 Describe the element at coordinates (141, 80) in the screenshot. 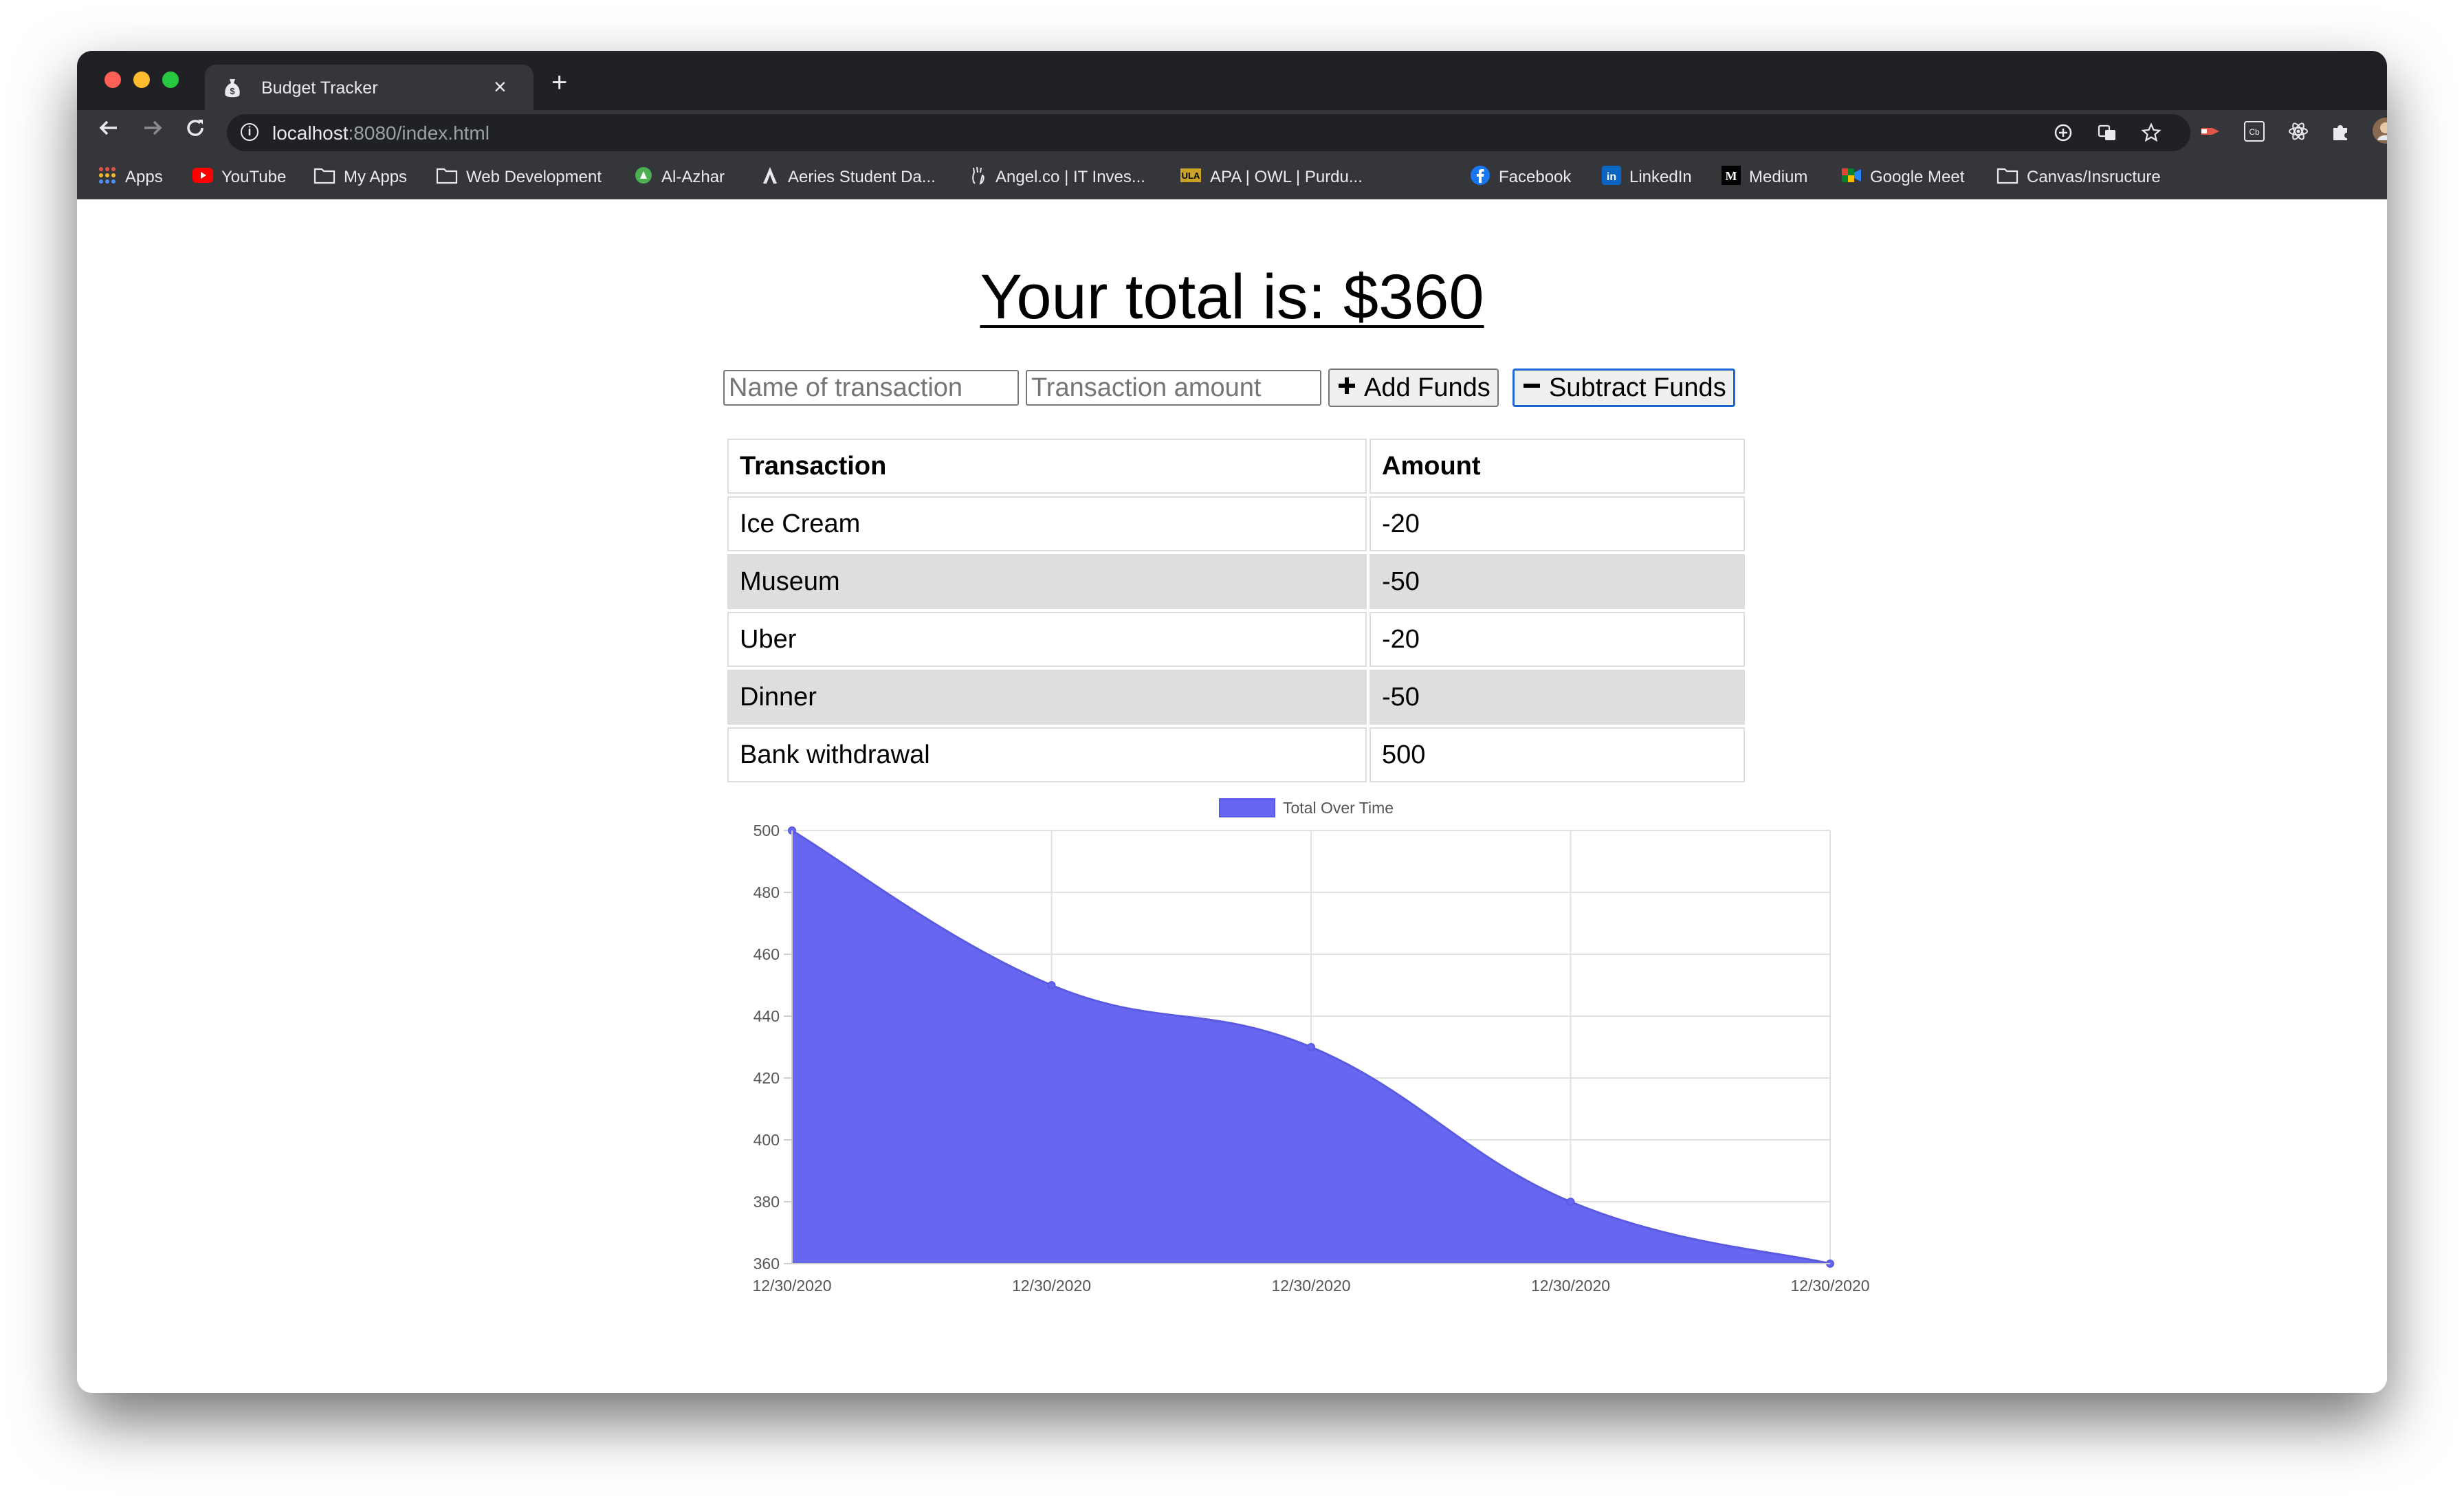

I see `minimize-window-button` at that location.